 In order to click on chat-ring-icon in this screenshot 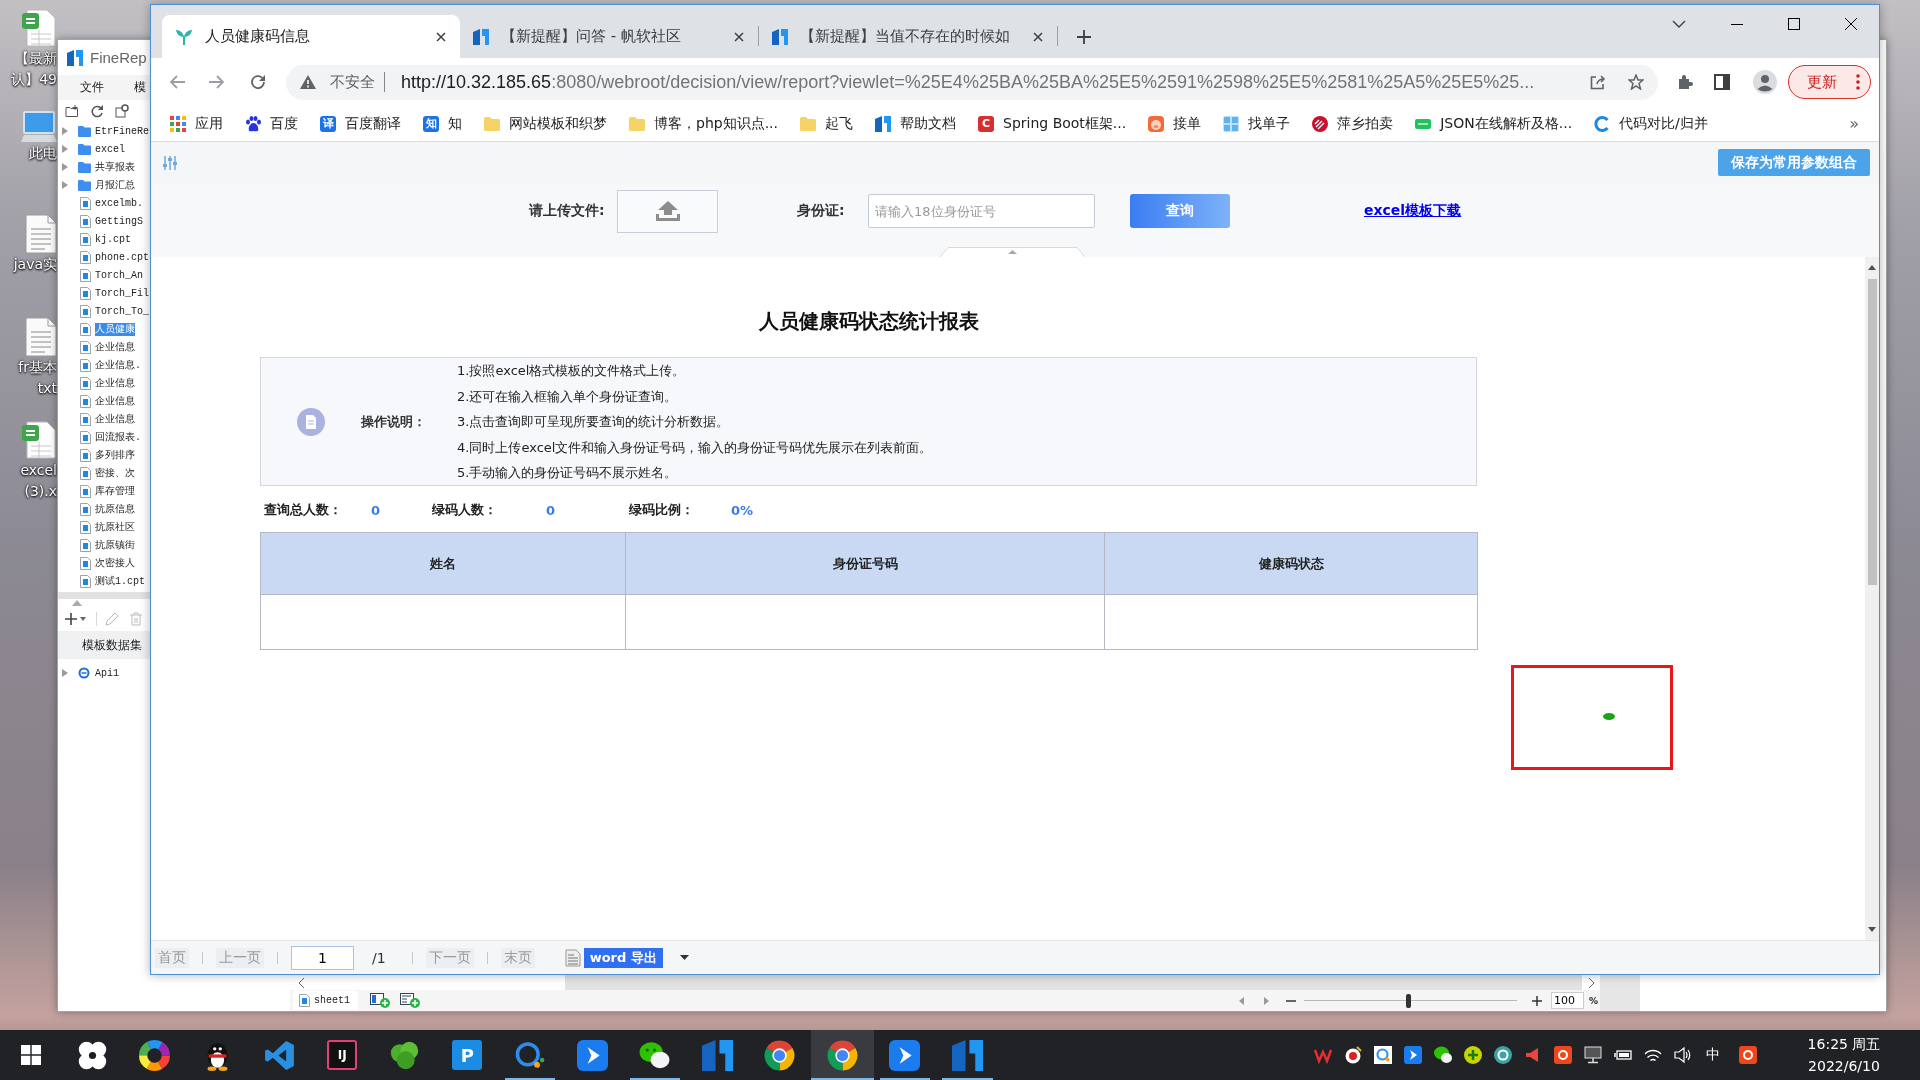, I will do `click(1383, 1055)`.